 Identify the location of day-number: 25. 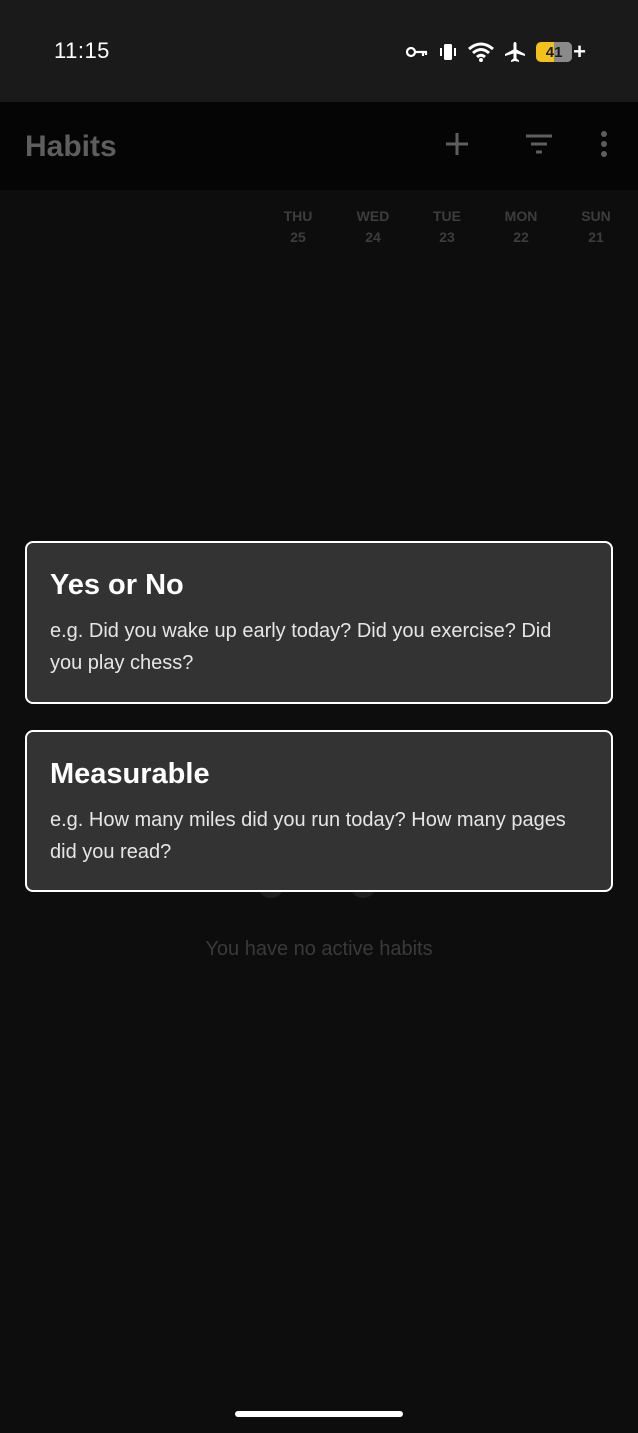
(298, 237).